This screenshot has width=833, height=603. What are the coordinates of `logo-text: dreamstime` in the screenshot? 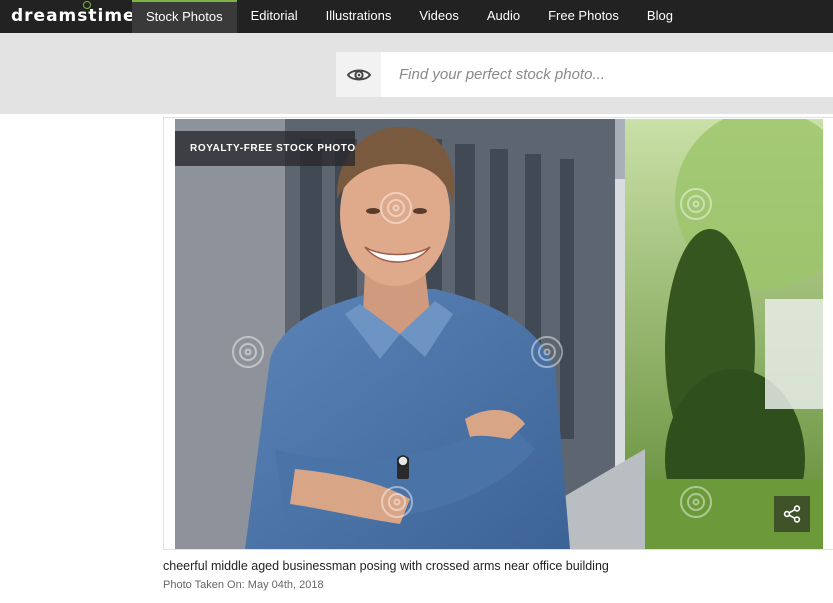 It's located at (73, 16).